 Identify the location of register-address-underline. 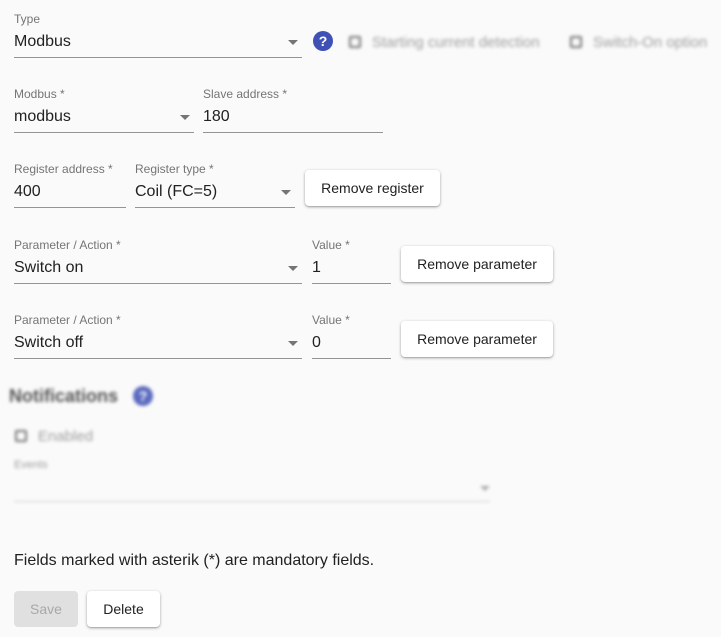
(70, 207).